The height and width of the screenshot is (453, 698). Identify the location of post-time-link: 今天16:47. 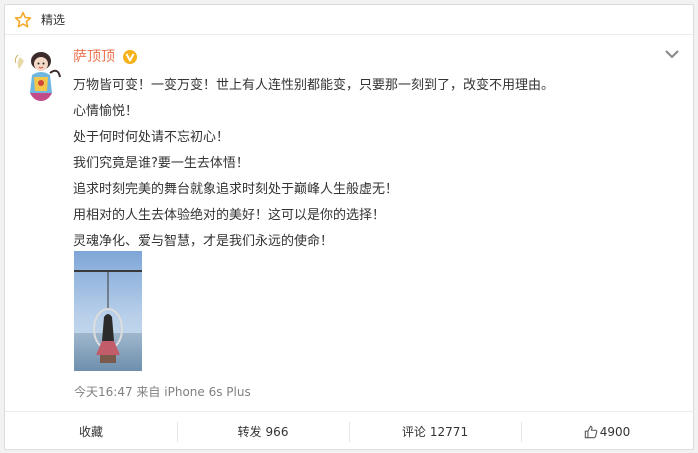
(103, 392).